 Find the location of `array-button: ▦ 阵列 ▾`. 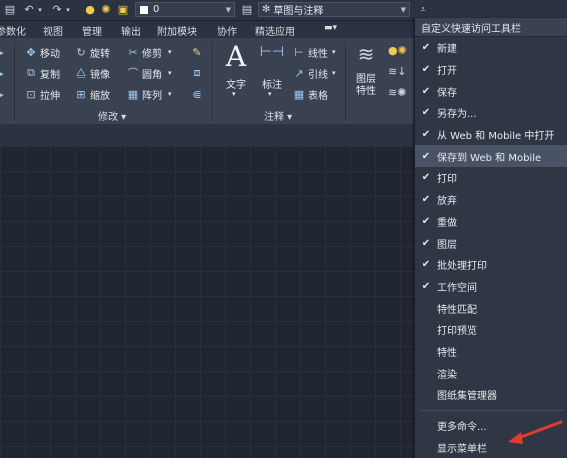

array-button: ▦ 阵列 ▾ is located at coordinates (149, 94).